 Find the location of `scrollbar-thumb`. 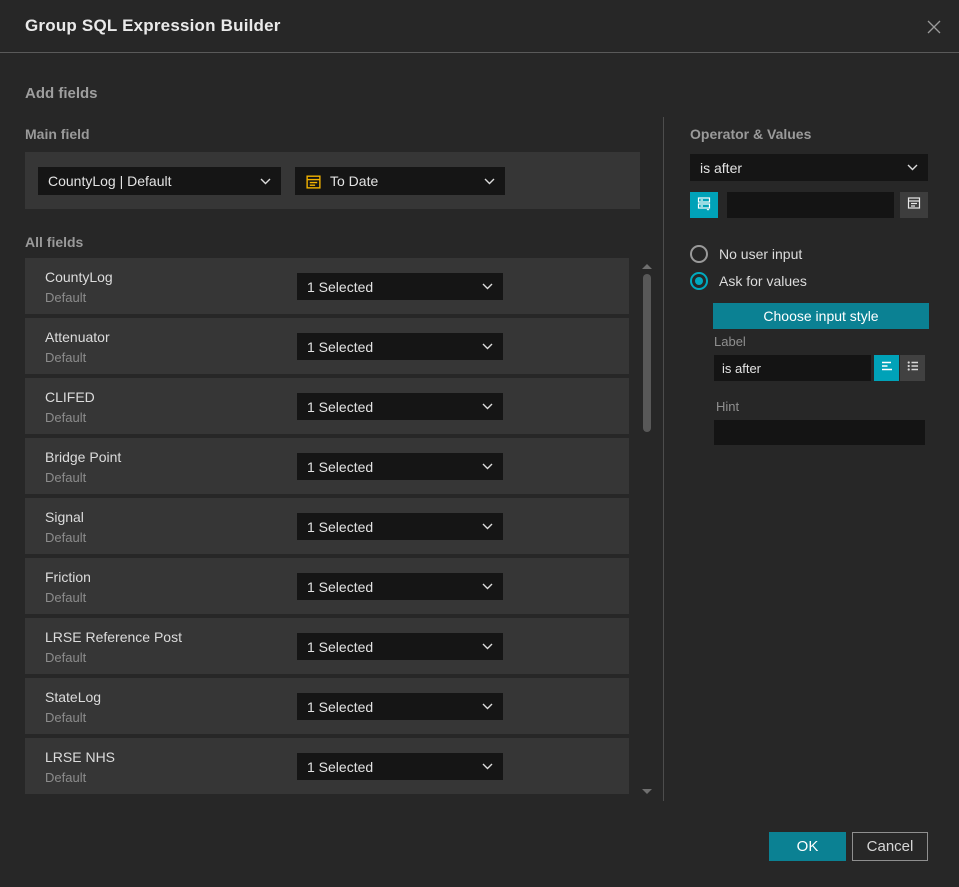

scrollbar-thumb is located at coordinates (647, 353).